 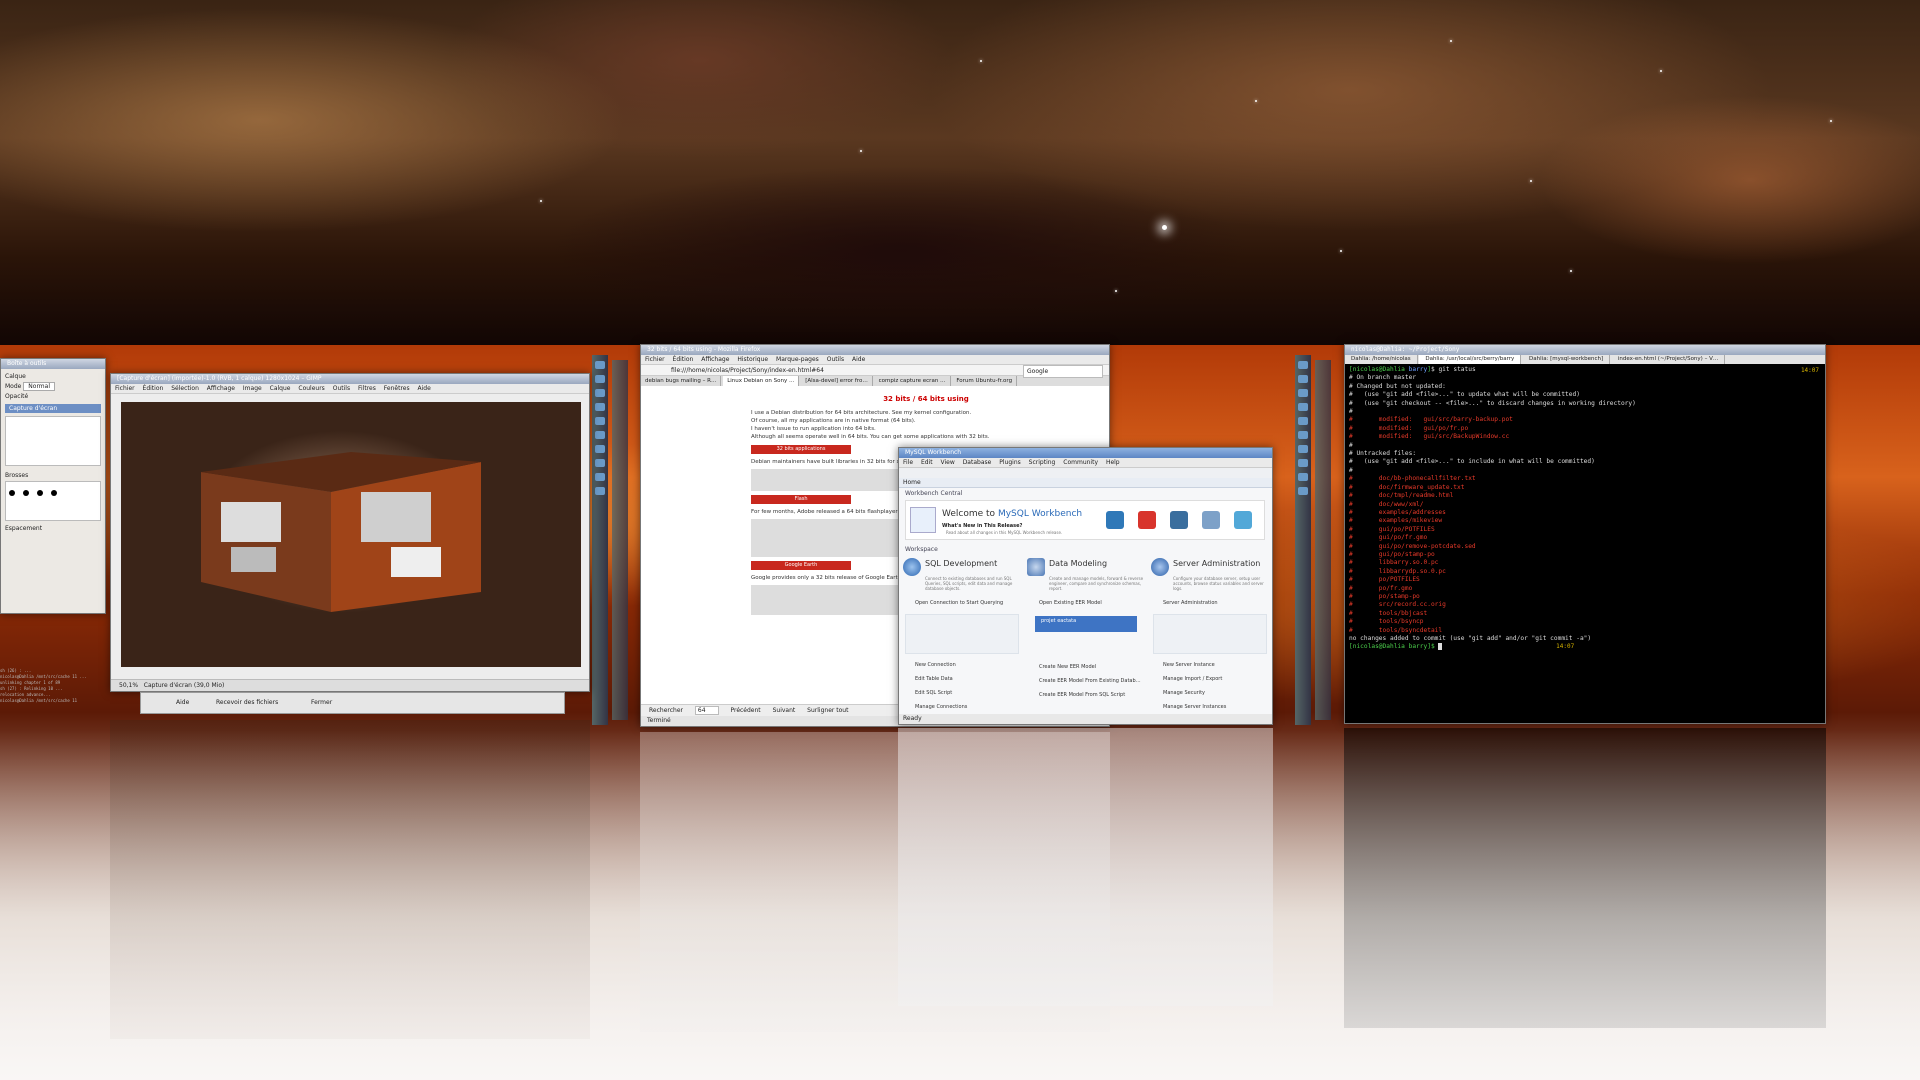 What do you see at coordinates (153, 388) in the screenshot?
I see `gimp-menu-edit: Édition` at bounding box center [153, 388].